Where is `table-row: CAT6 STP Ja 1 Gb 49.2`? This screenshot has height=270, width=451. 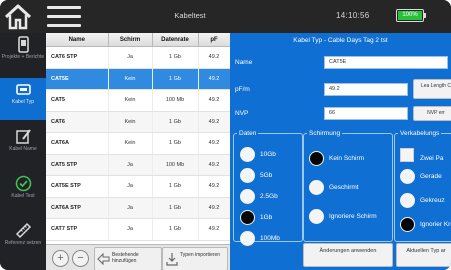
table-row: CAT6 STP Ja 1 Gb 49.2 is located at coordinates (138, 57).